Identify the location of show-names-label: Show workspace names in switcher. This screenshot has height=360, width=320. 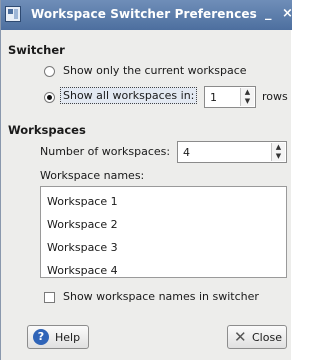
(161, 296).